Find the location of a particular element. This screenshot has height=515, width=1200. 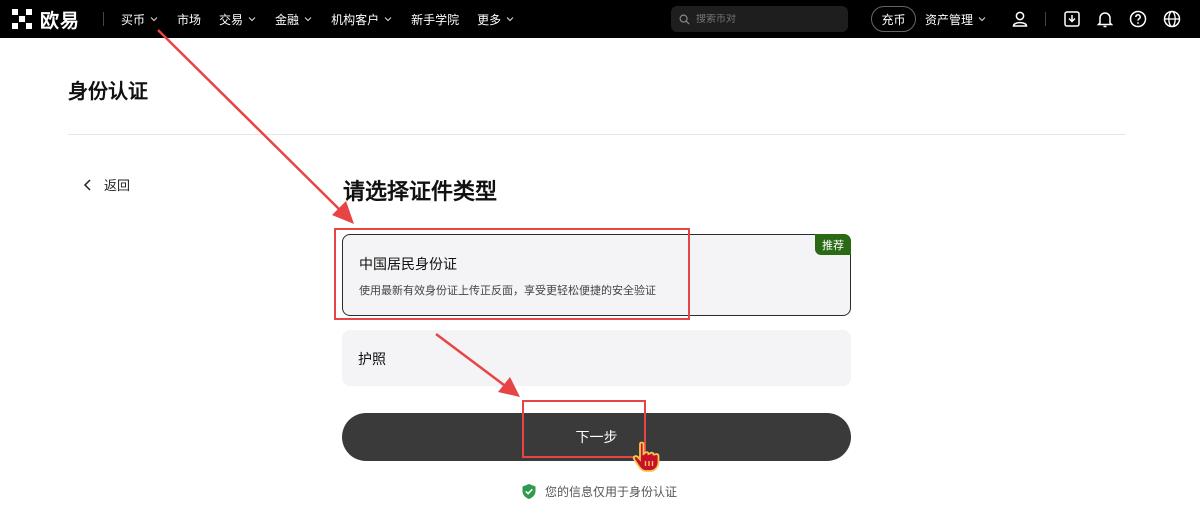

arrowhead is located at coordinates (509, 387).